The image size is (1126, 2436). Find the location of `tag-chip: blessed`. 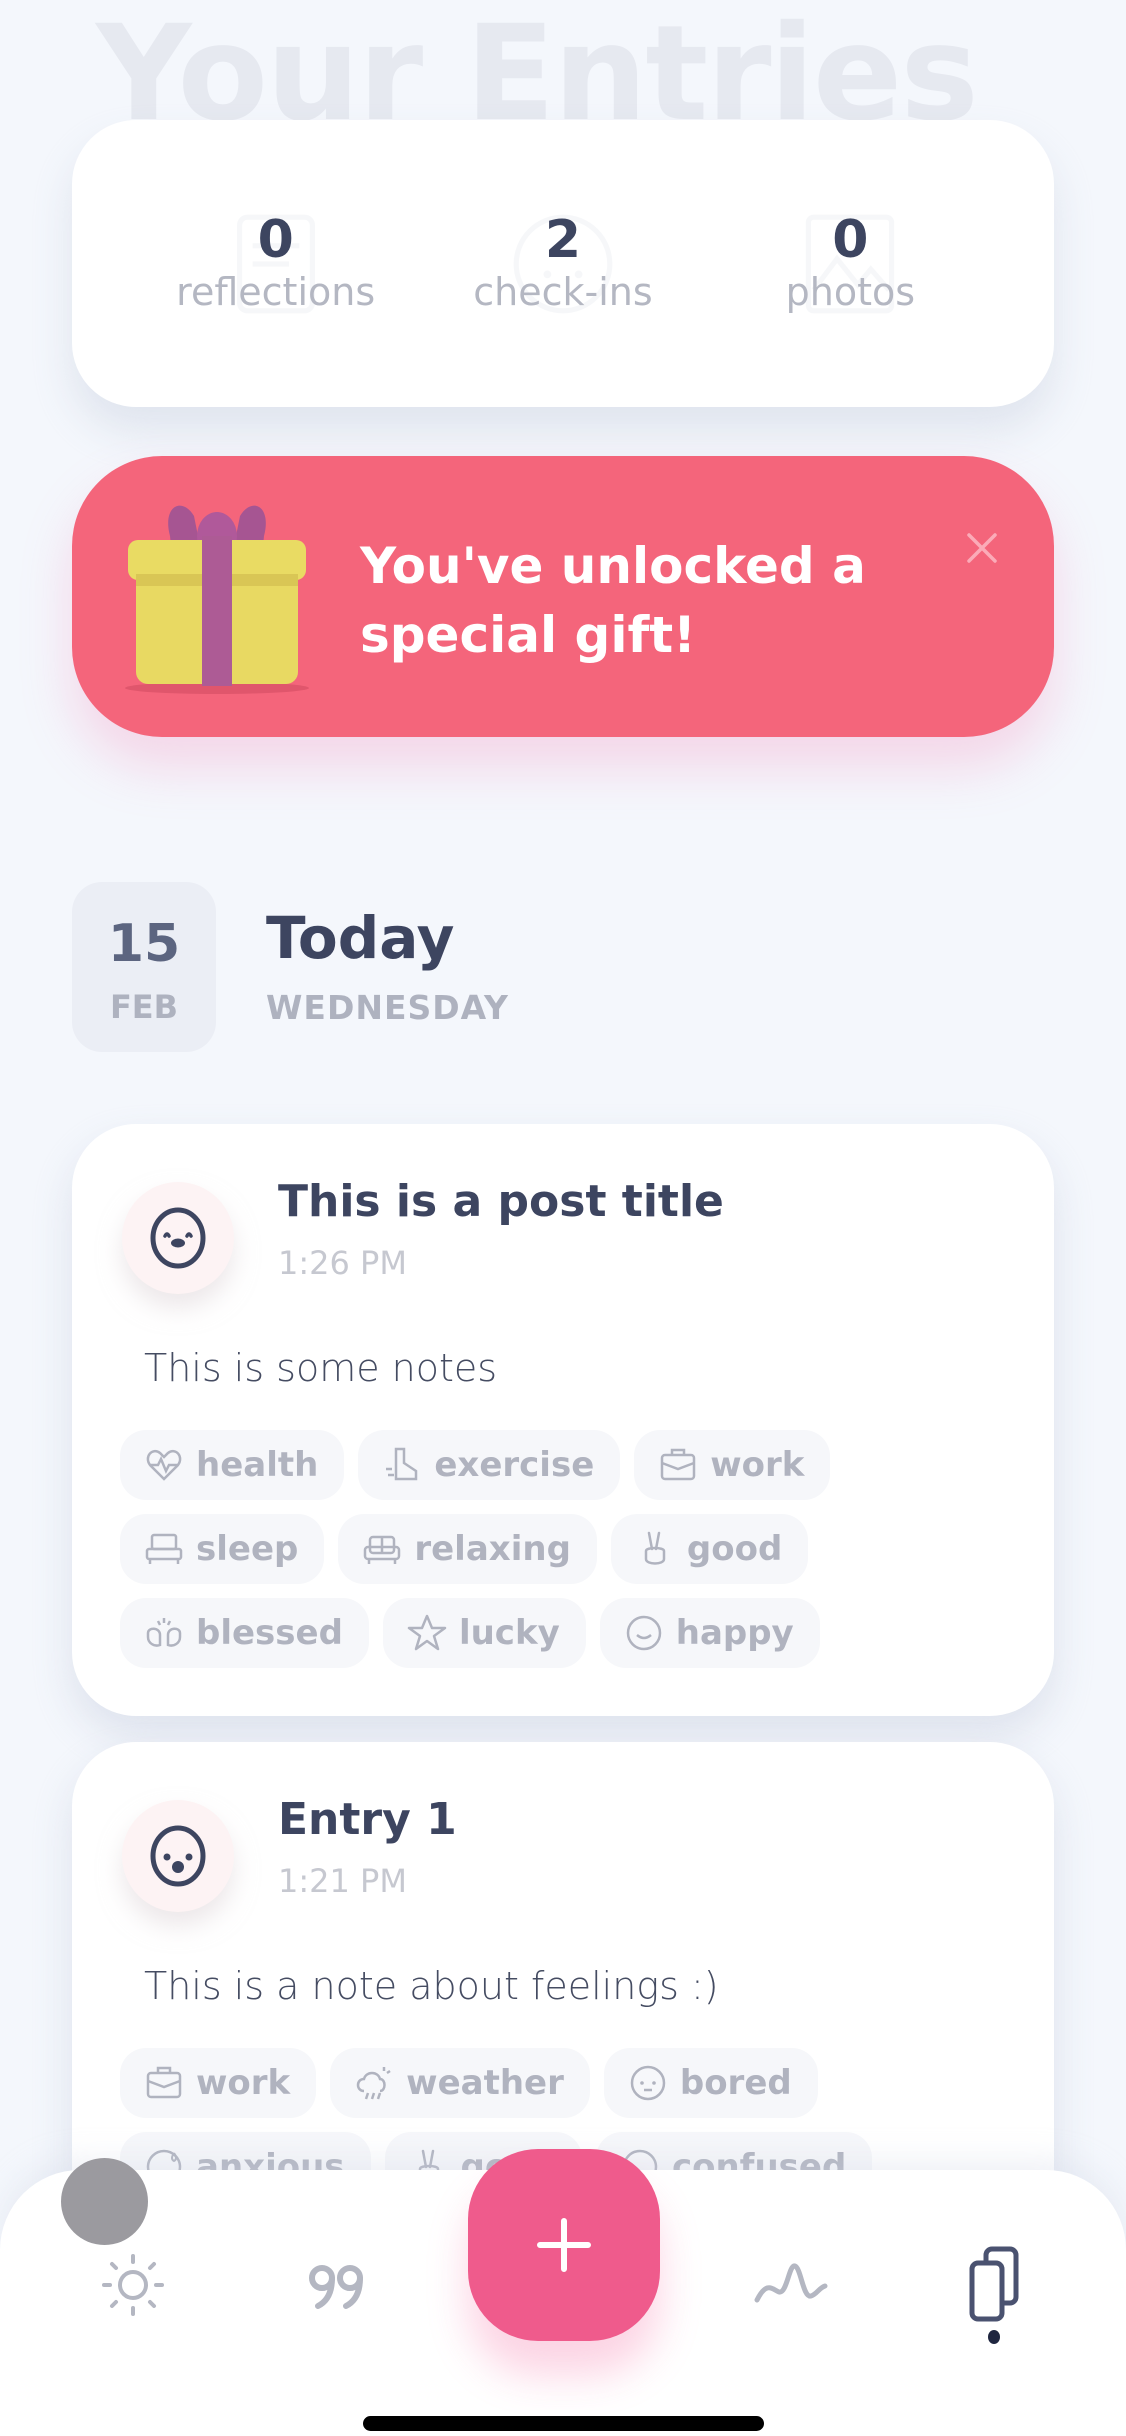

tag-chip: blessed is located at coordinates (244, 1633).